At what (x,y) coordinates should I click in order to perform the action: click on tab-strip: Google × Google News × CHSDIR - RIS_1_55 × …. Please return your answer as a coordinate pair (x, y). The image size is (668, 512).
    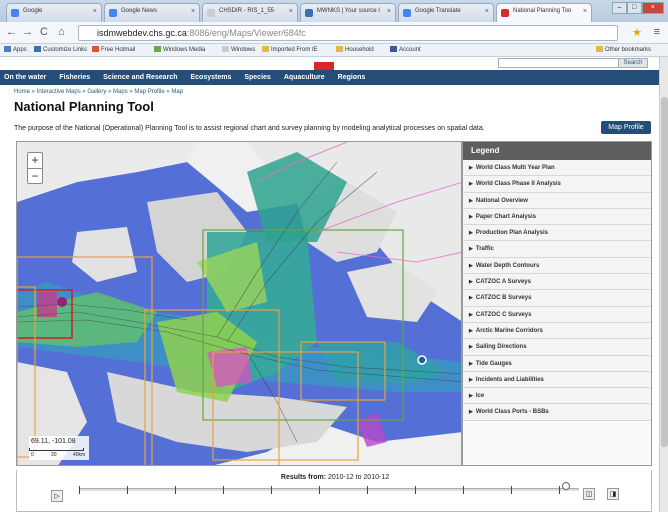
    Looking at the image, I should click on (334, 11).